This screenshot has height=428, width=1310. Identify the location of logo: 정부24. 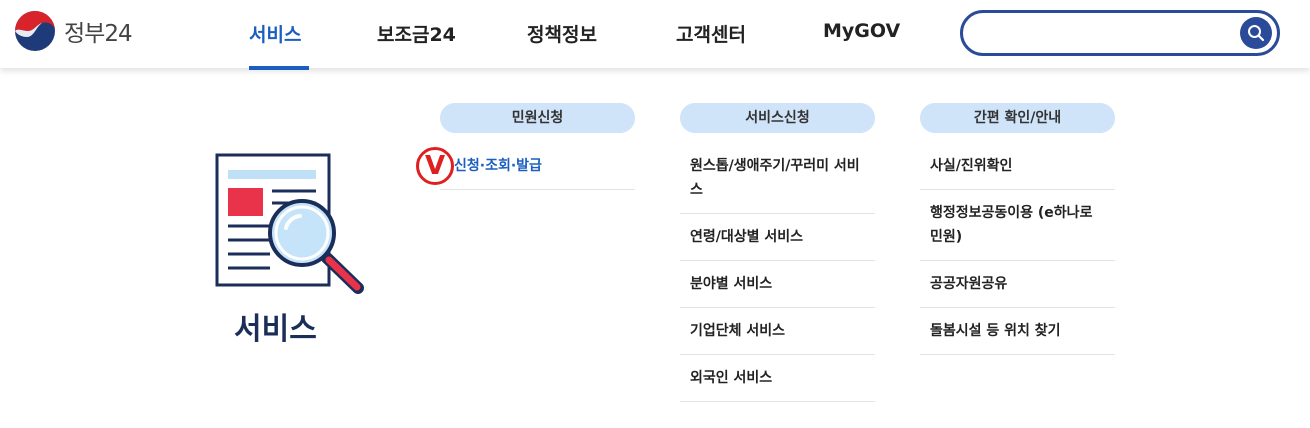
(73, 31).